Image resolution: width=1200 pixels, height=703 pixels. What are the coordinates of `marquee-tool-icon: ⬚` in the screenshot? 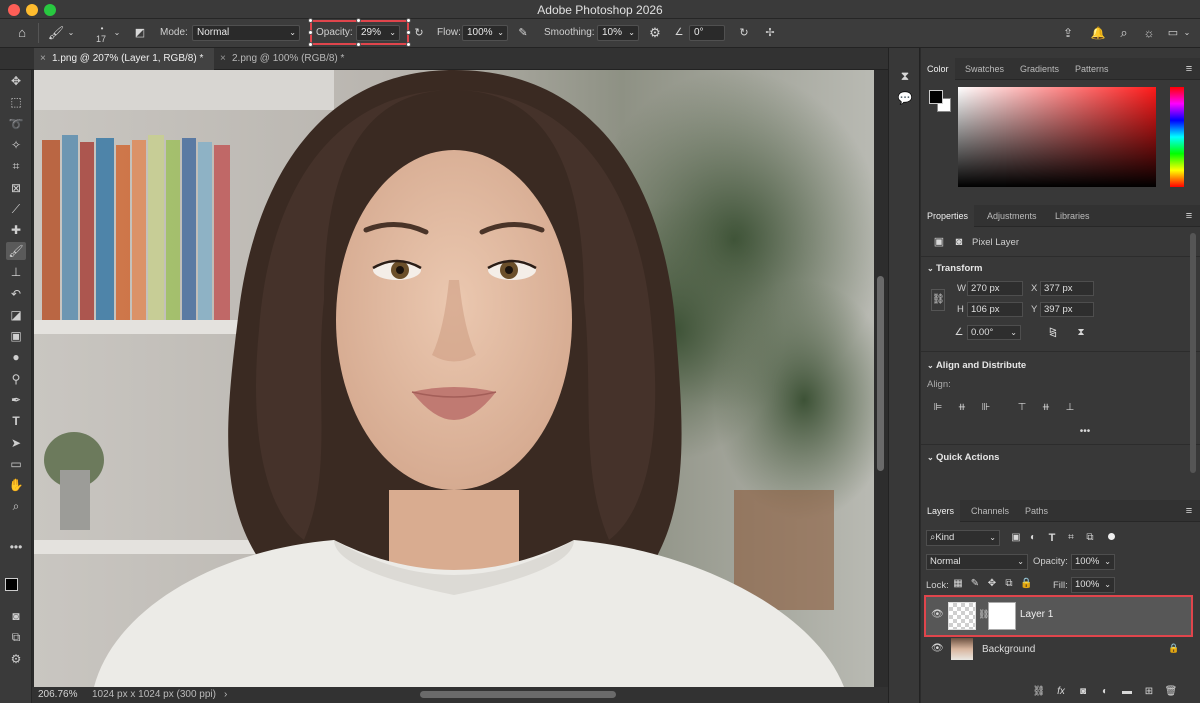 It's located at (16, 102).